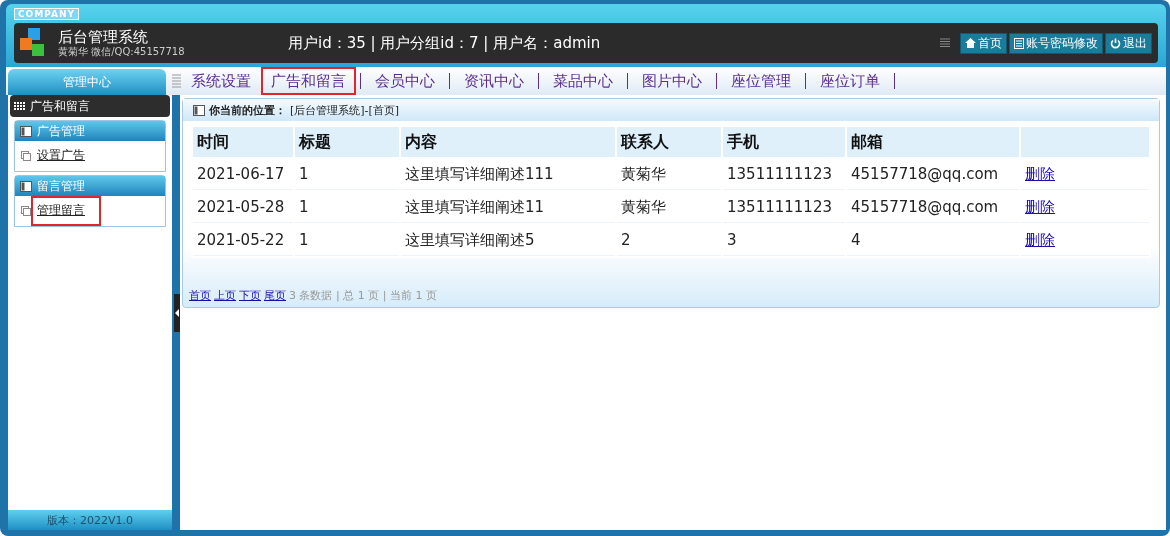 The width and height of the screenshot is (1170, 536). Describe the element at coordinates (103, 37) in the screenshot. I see `system-title: 后台管理系统` at that location.